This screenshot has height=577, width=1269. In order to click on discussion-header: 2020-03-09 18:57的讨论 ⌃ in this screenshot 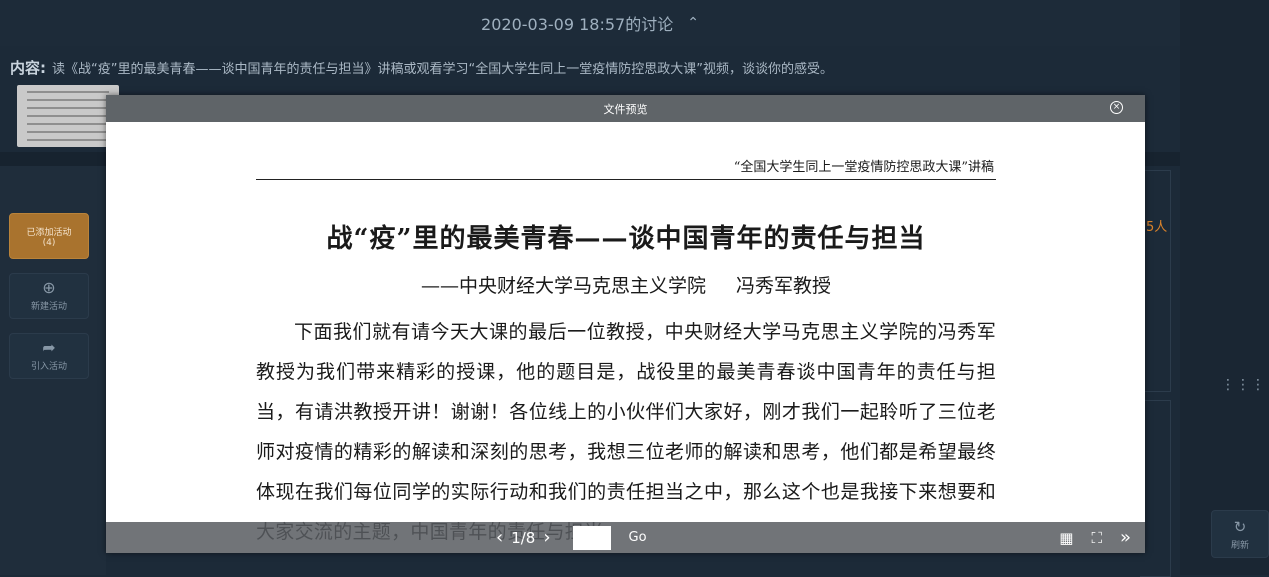, I will do `click(590, 23)`.